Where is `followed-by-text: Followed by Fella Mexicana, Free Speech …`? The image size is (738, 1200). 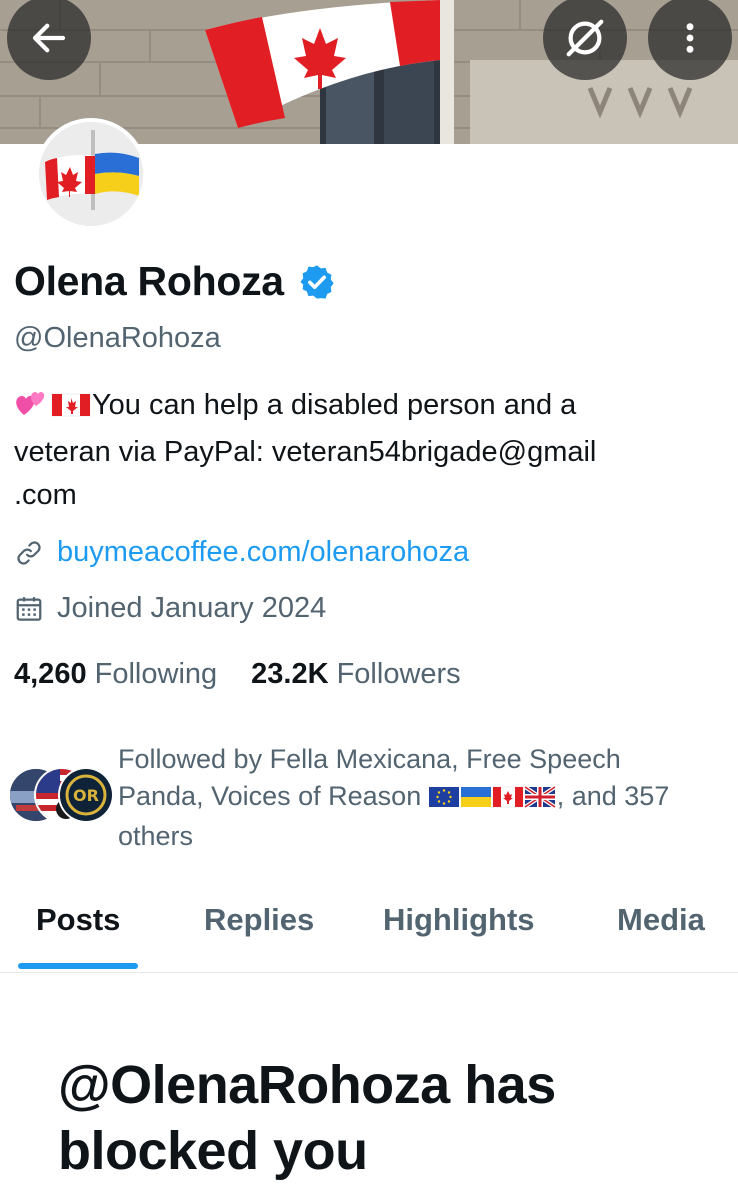
followed-by-text: Followed by Fella Mexicana, Free Speech … is located at coordinates (418, 798).